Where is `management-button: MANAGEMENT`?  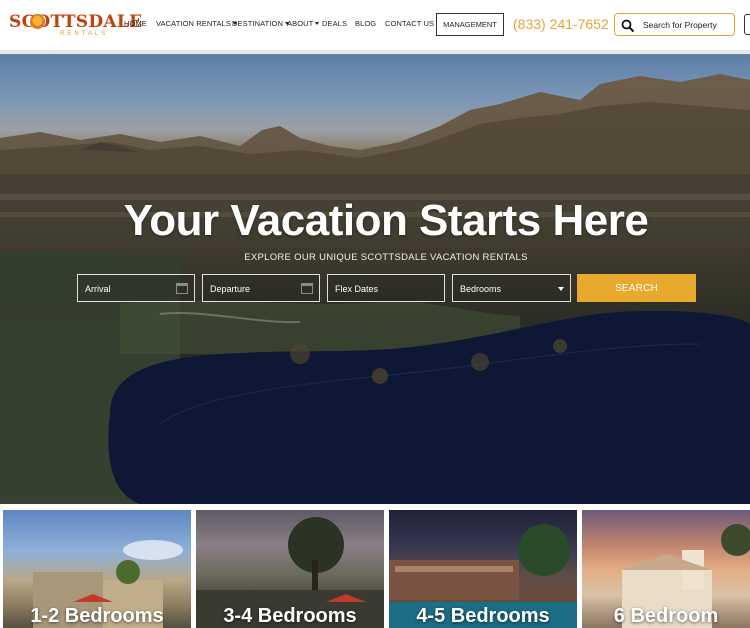
management-button: MANAGEMENT is located at coordinates (470, 24).